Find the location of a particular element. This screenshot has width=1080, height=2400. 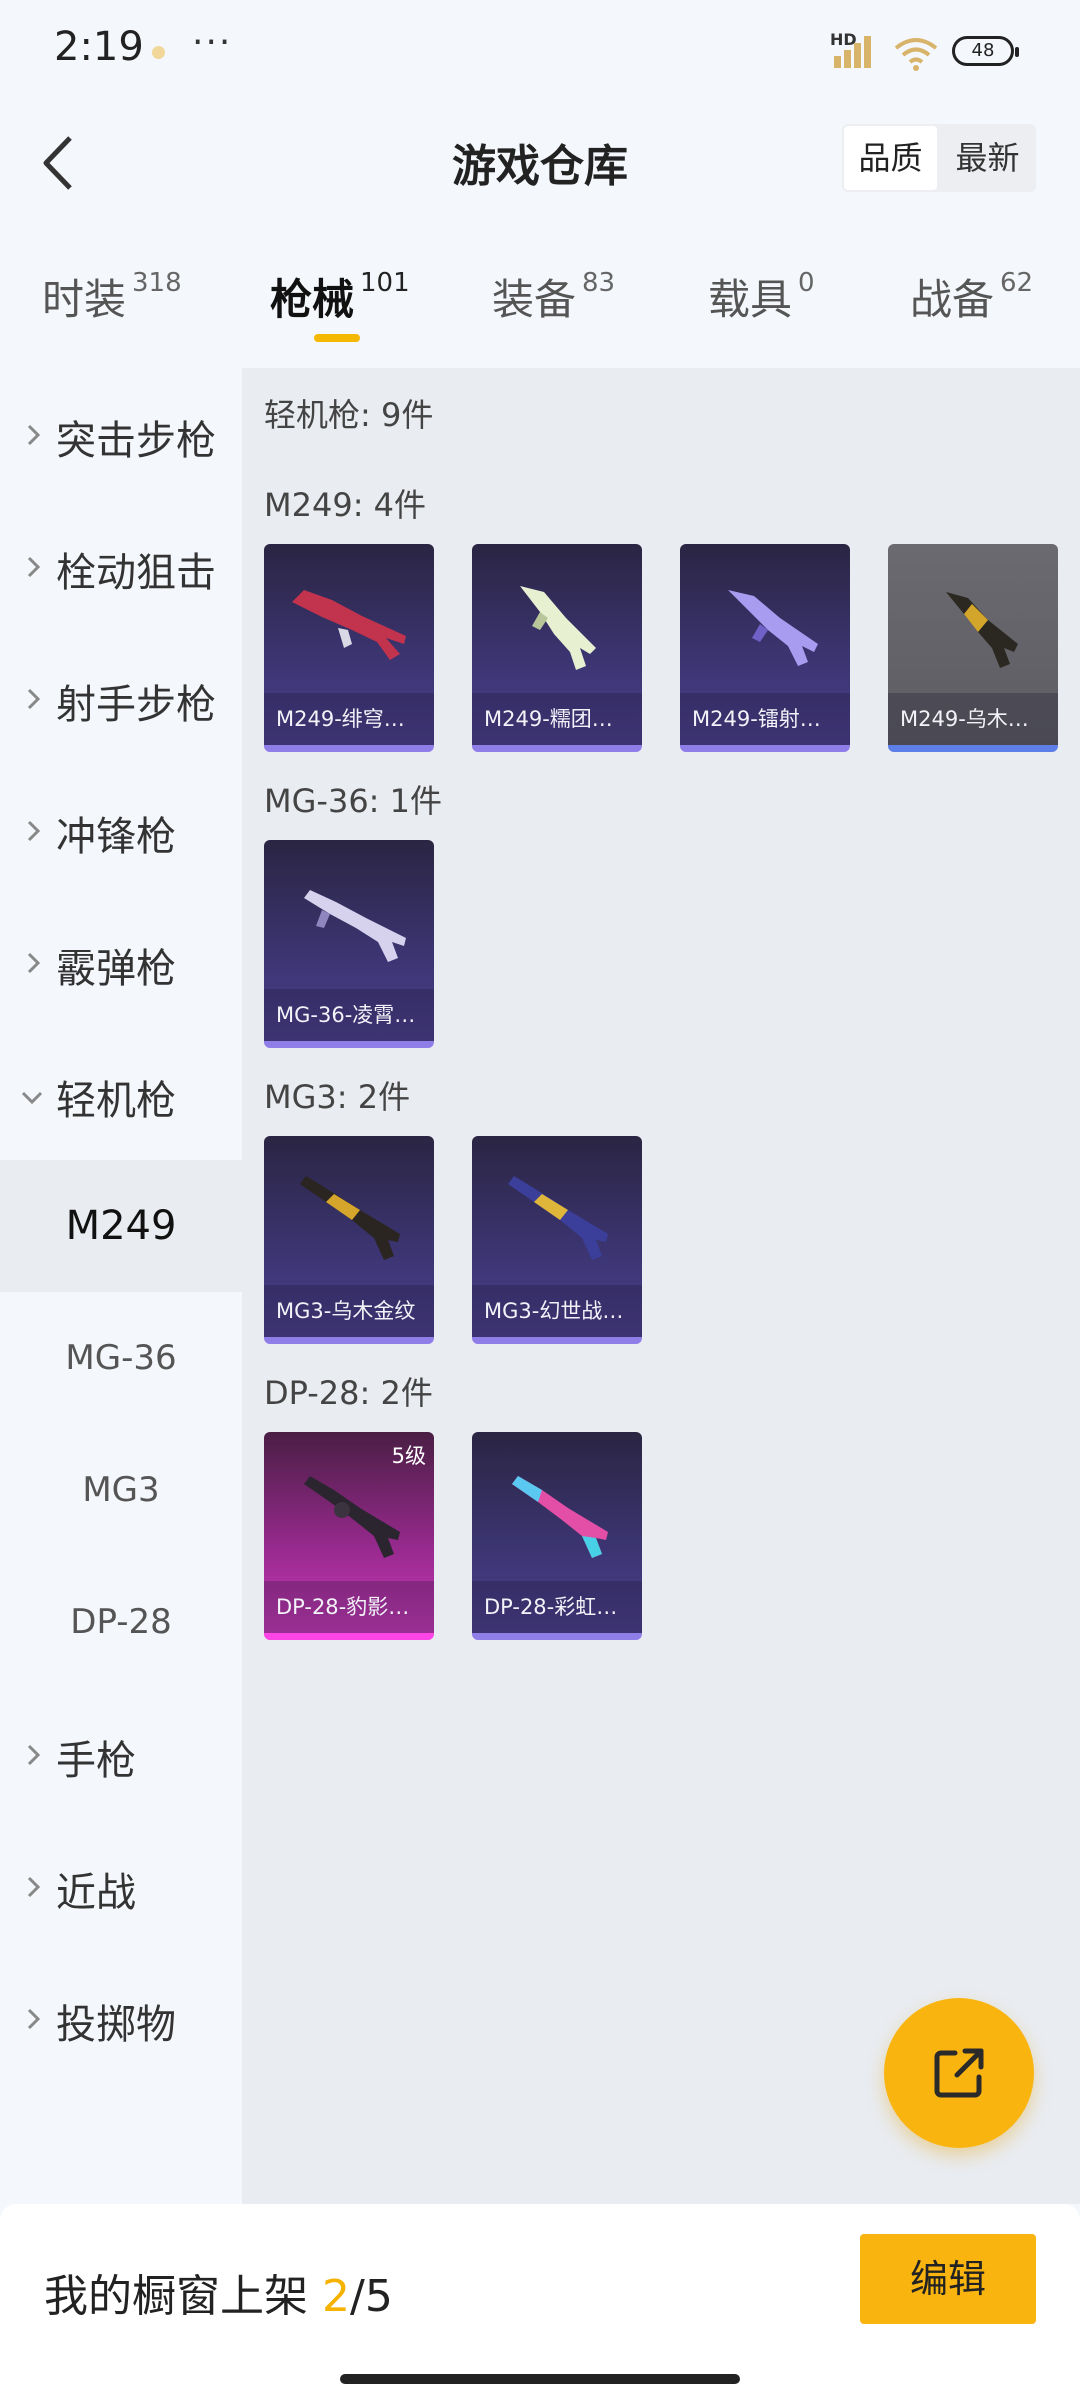

sidebar-item-label: 射手步枪 is located at coordinates (136, 705).